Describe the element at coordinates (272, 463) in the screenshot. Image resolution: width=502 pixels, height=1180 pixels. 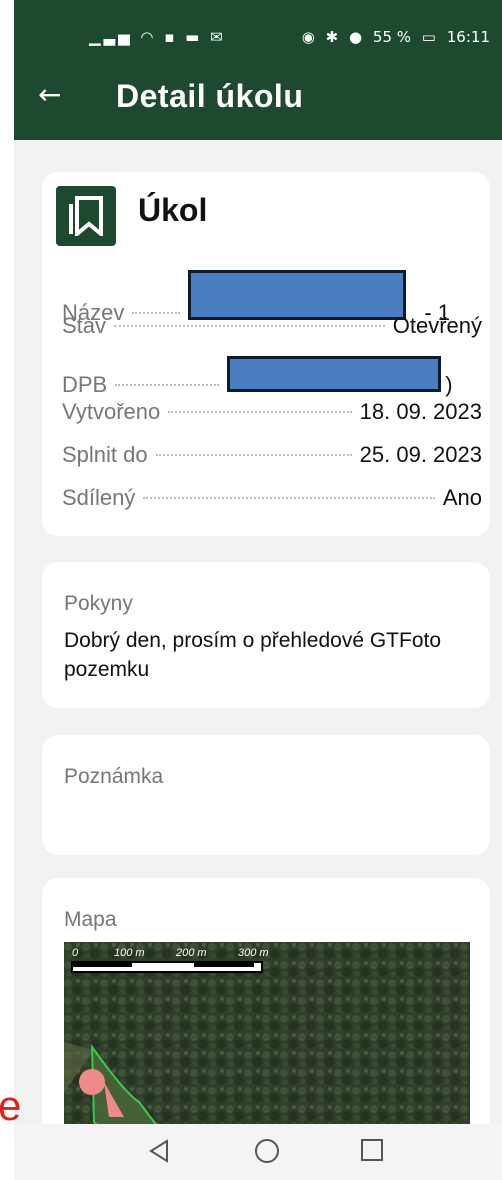
I see `row-due: Splnit do 25. 09. 2023` at that location.